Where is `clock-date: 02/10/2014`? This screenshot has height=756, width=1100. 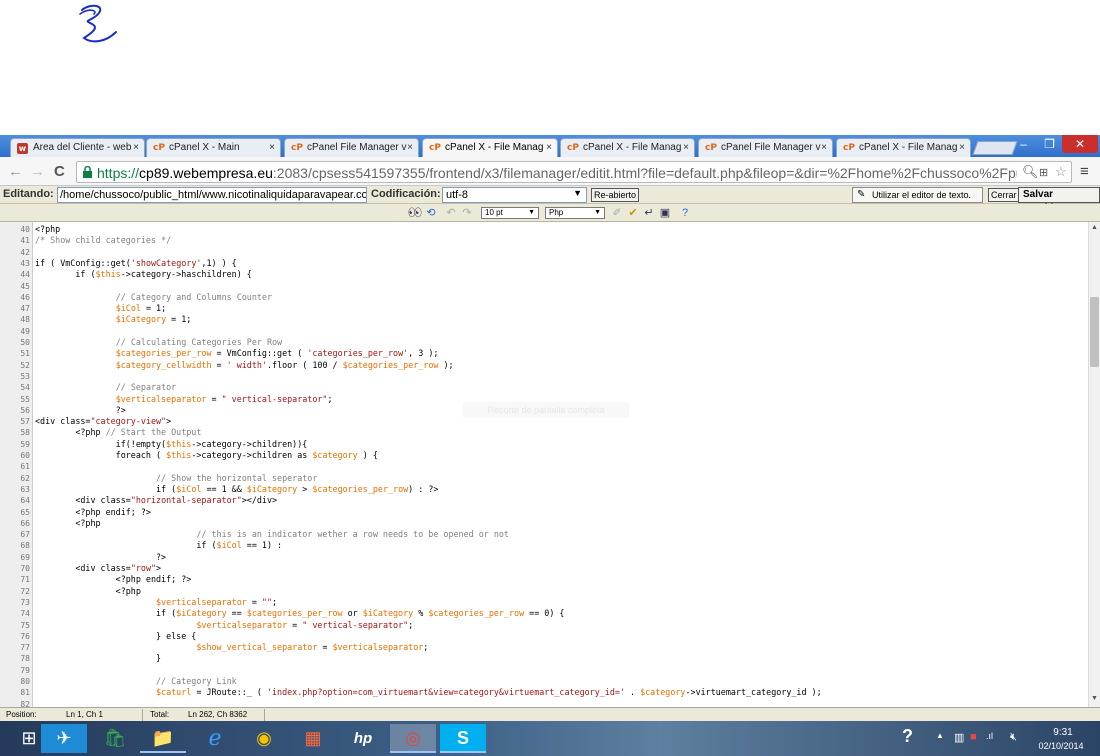
clock-date: 02/10/2014 is located at coordinates (1061, 746).